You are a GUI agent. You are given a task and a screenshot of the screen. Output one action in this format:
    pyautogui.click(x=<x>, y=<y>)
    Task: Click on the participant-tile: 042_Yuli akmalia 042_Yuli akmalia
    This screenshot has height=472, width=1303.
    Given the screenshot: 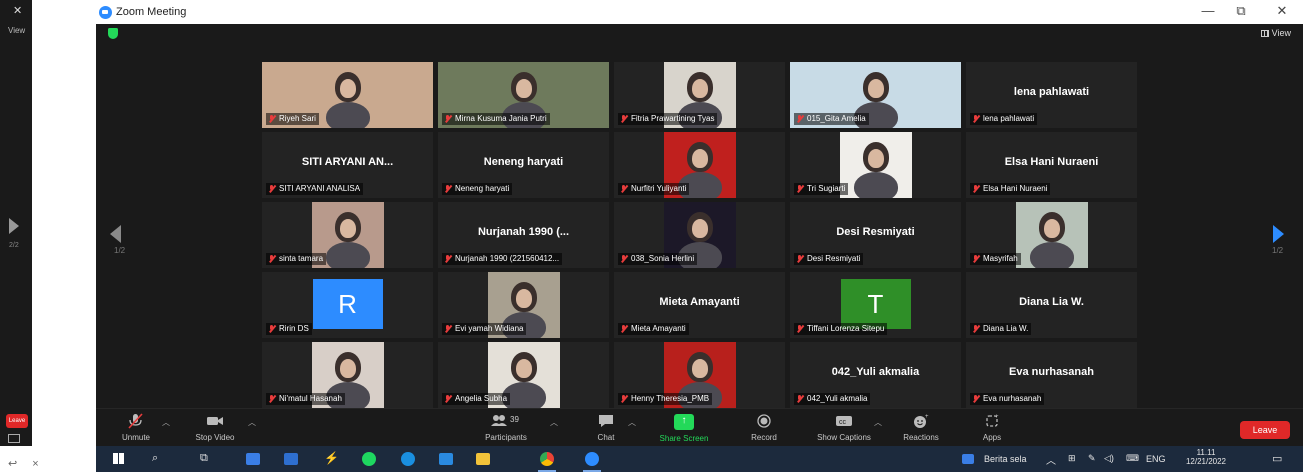 What is the action you would take?
    pyautogui.click(x=875, y=375)
    